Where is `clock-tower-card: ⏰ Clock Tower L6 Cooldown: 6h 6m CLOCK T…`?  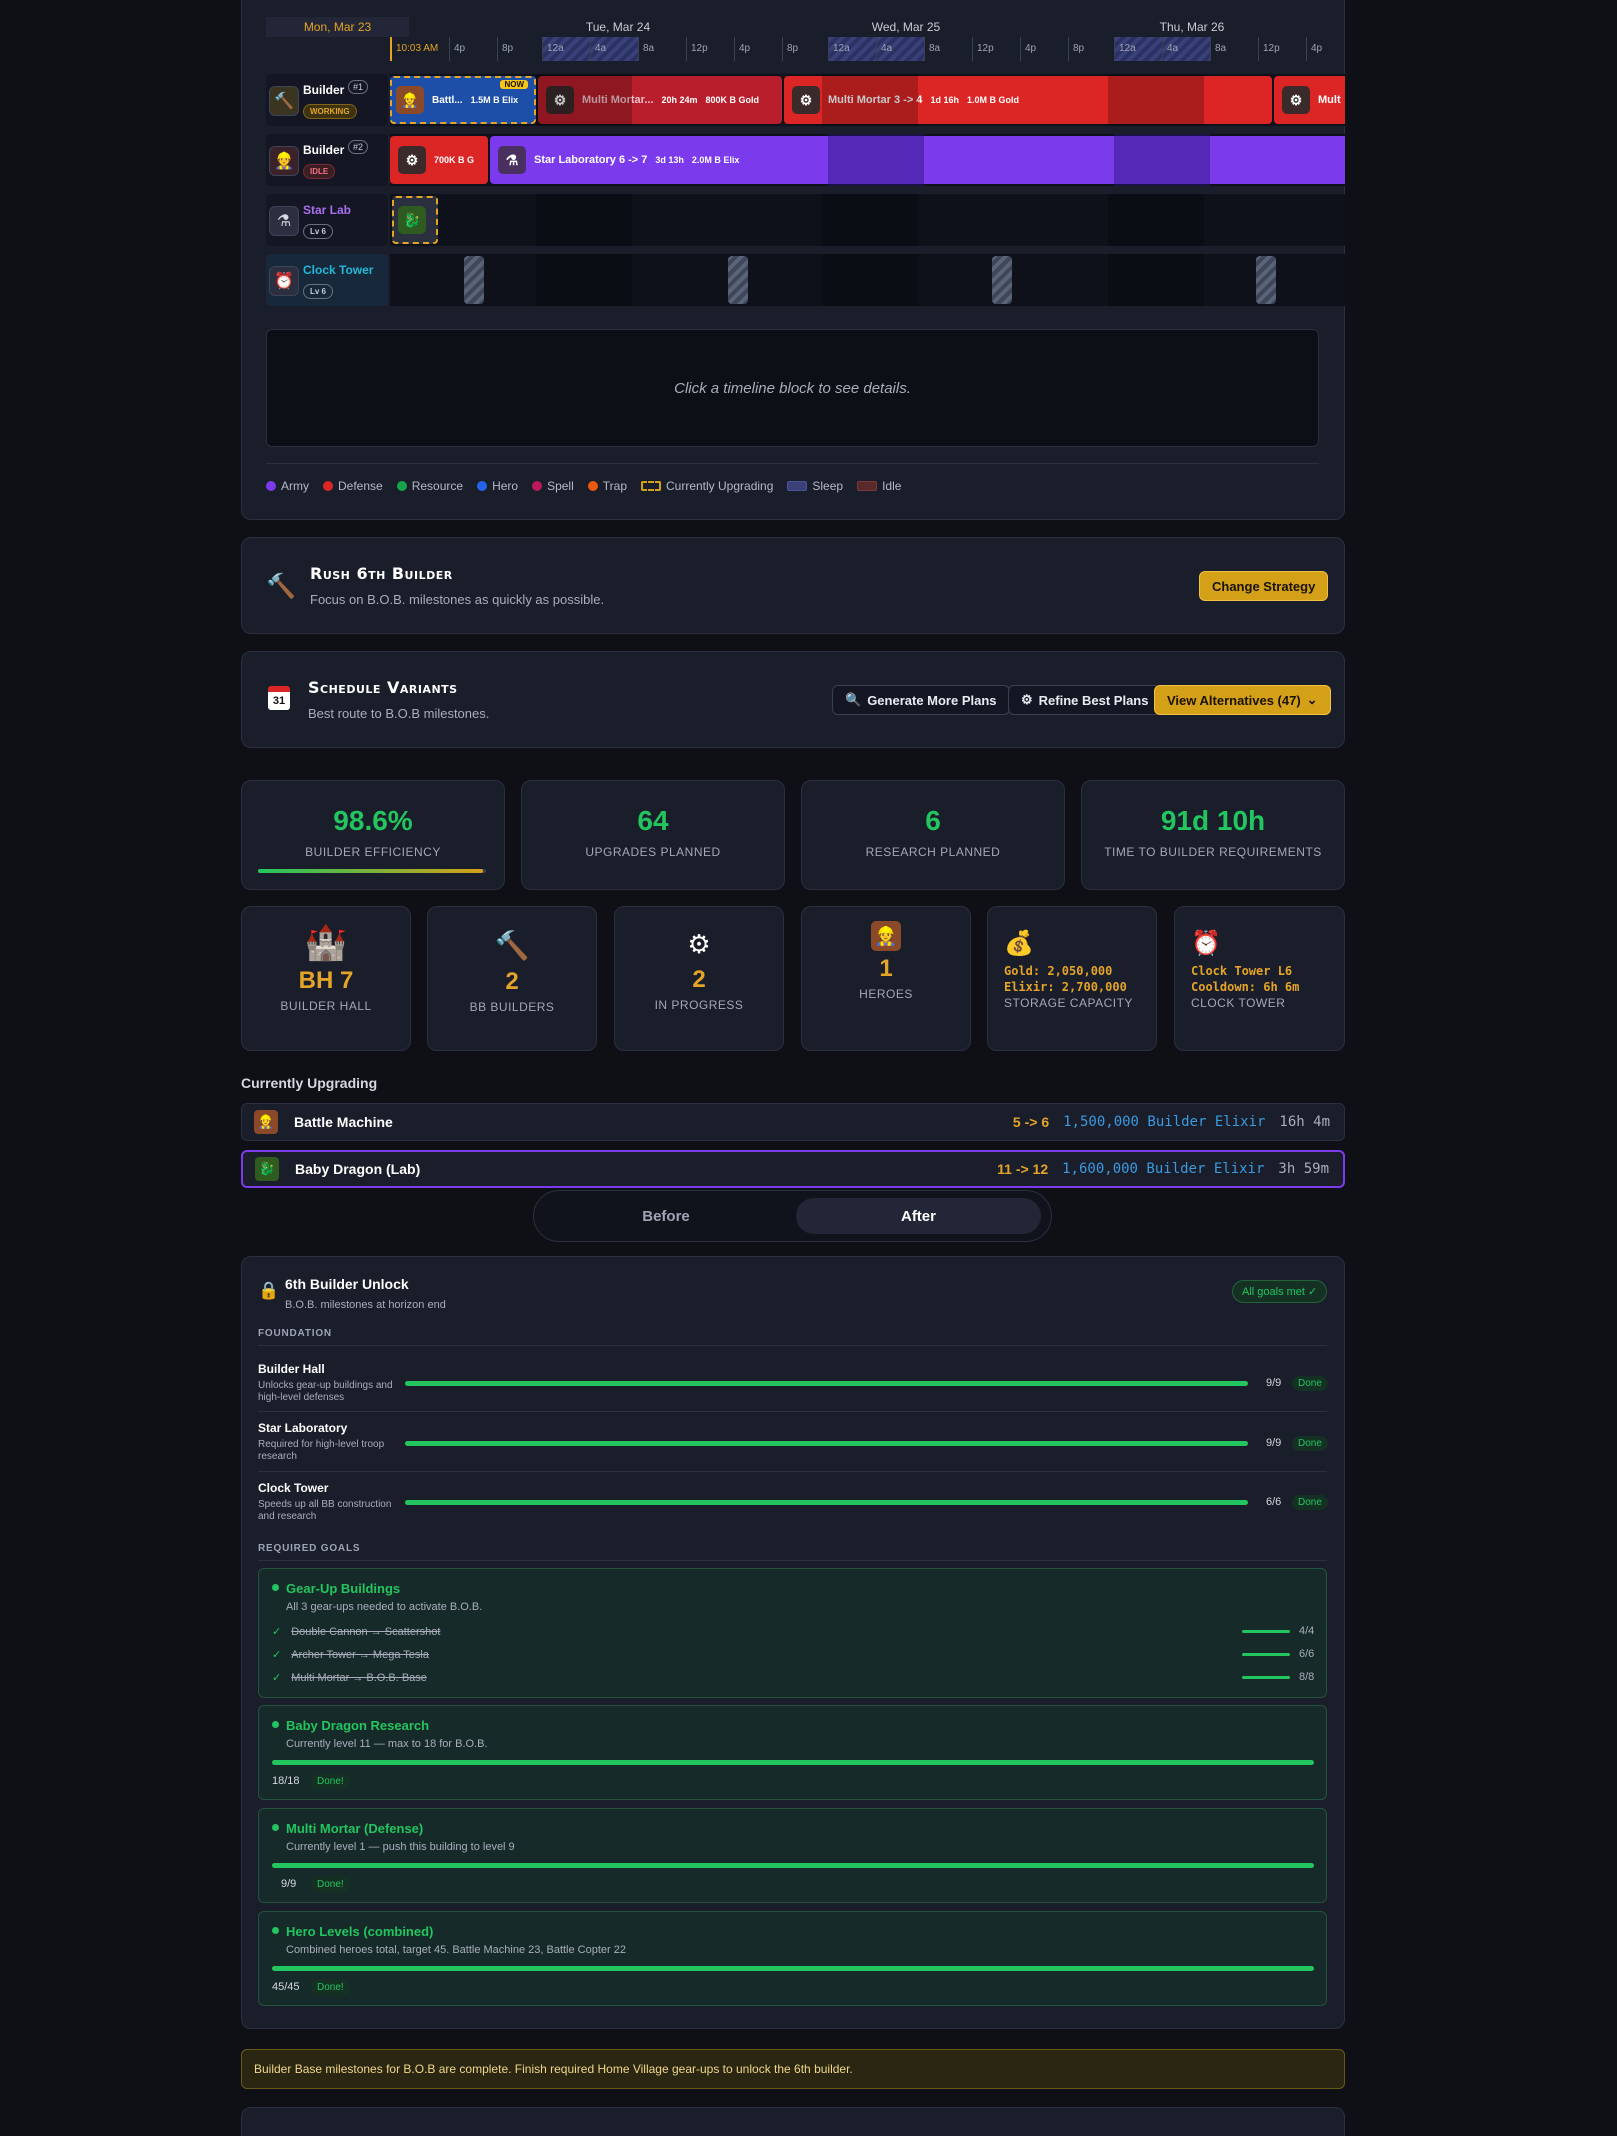
clock-tower-card: ⏰ Clock Tower L6 Cooldown: 6h 6m CLOCK T… is located at coordinates (1259, 978).